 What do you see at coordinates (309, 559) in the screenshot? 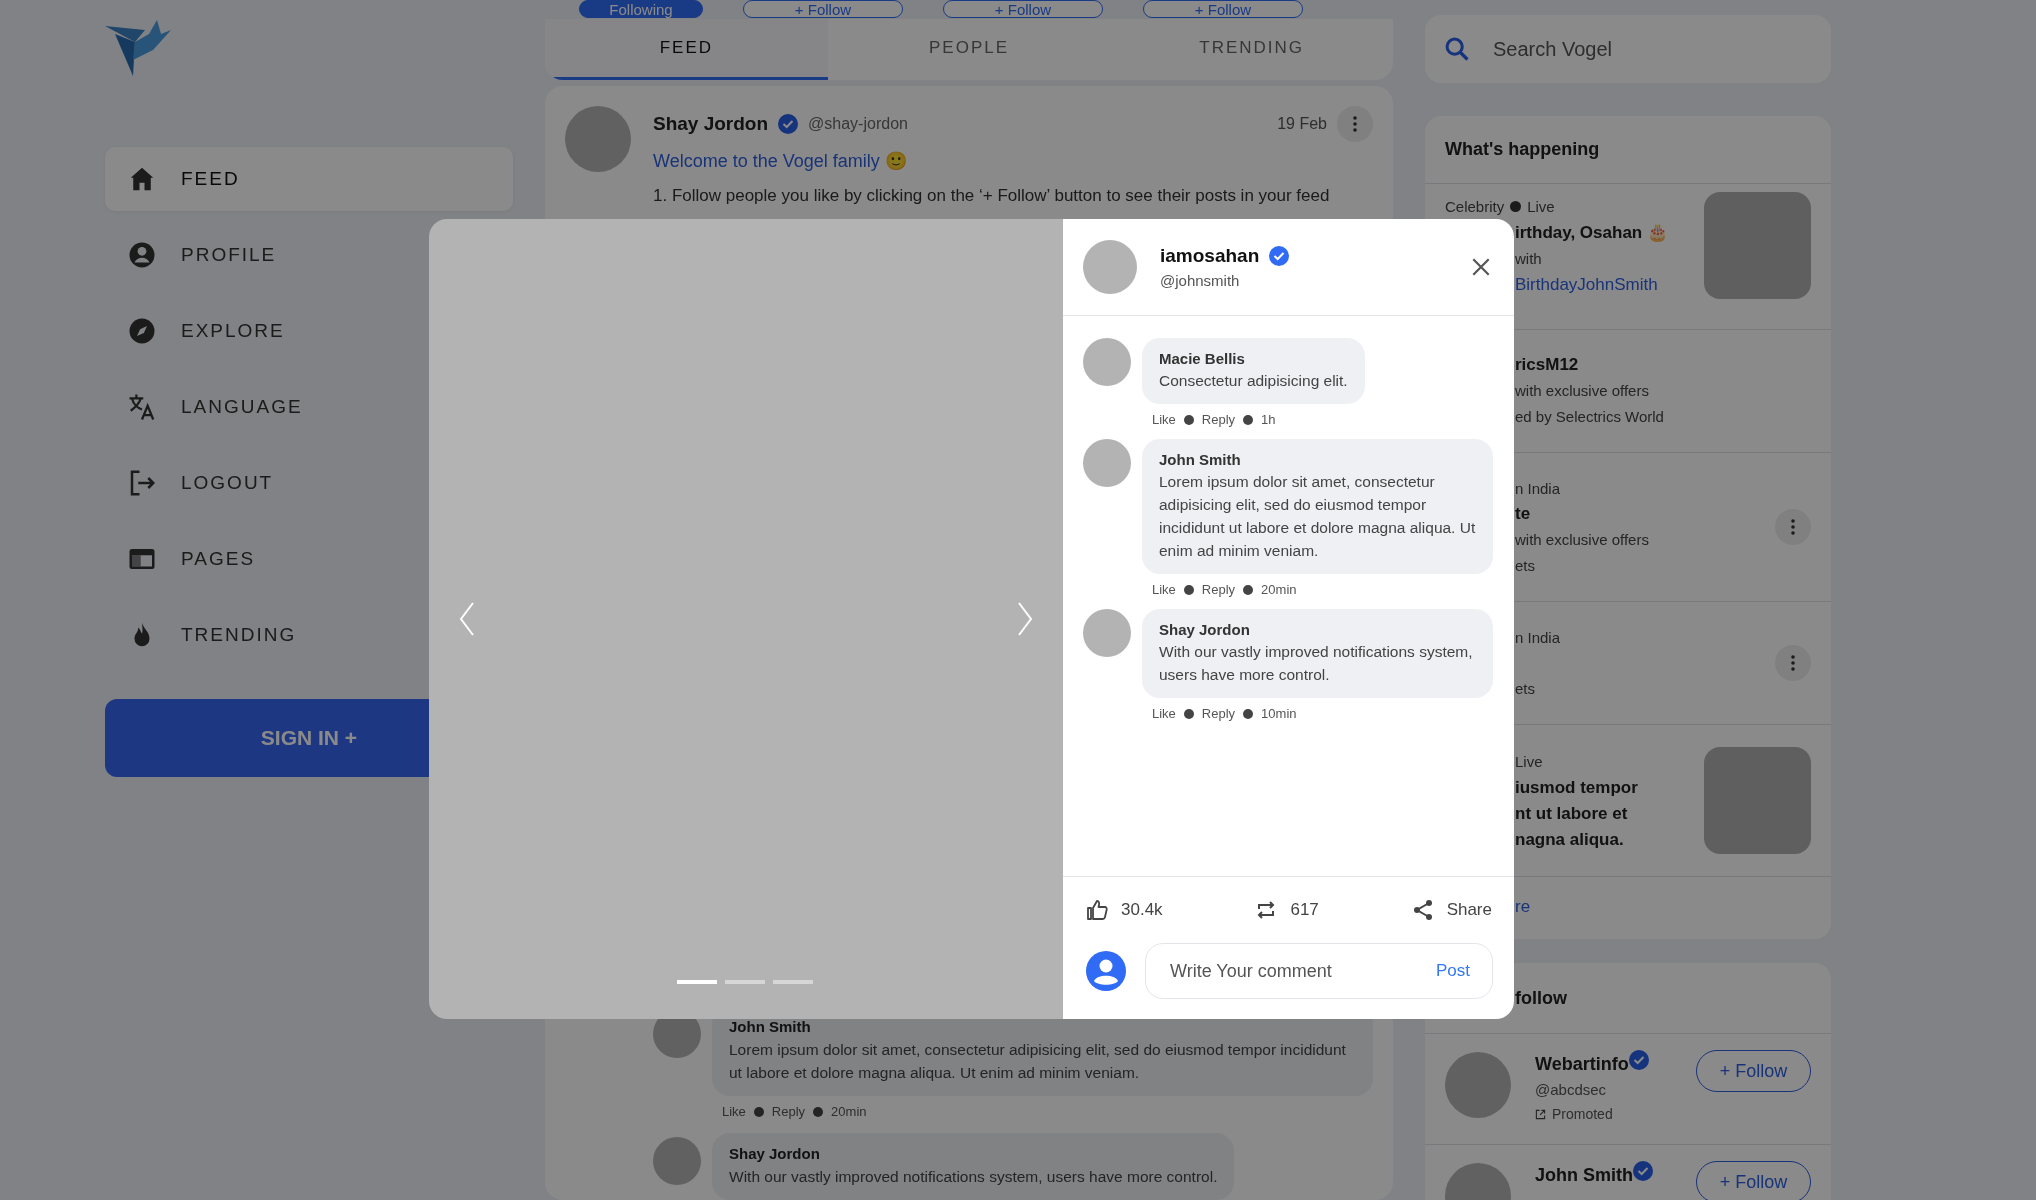
I see `nav-item: PAGES` at bounding box center [309, 559].